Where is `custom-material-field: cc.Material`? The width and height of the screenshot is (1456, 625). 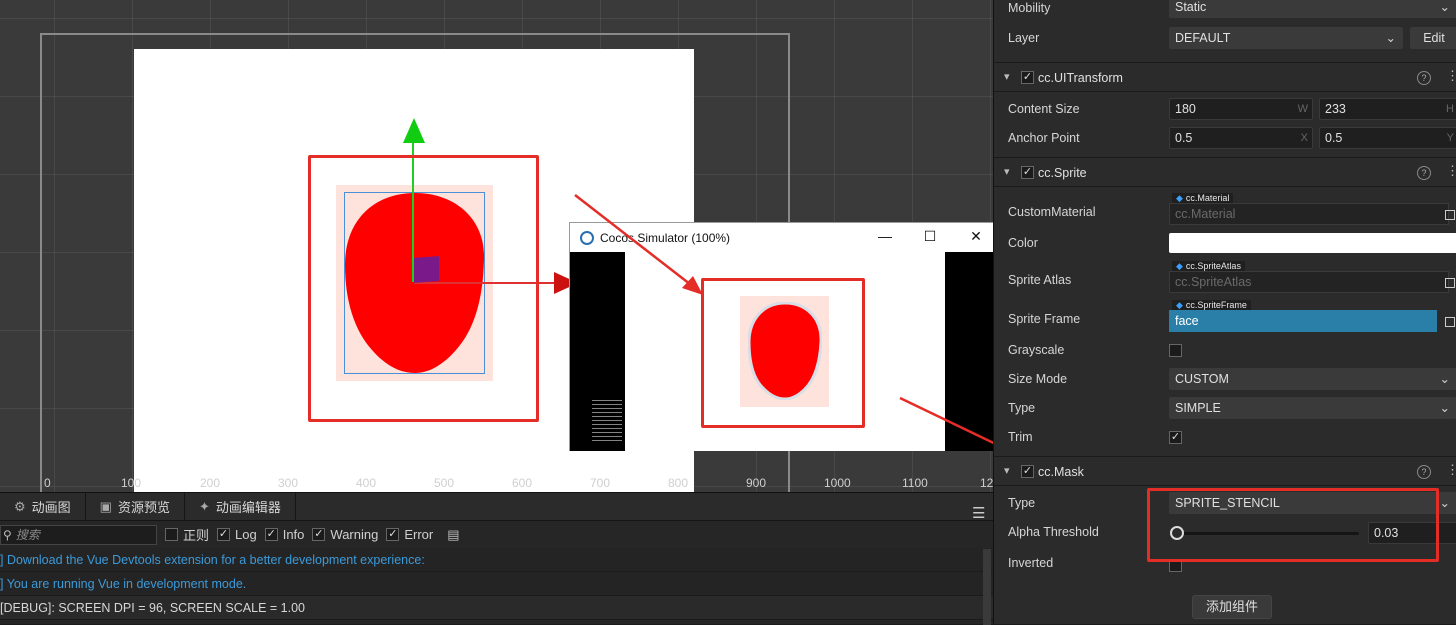 custom-material-field: cc.Material is located at coordinates (1309, 214).